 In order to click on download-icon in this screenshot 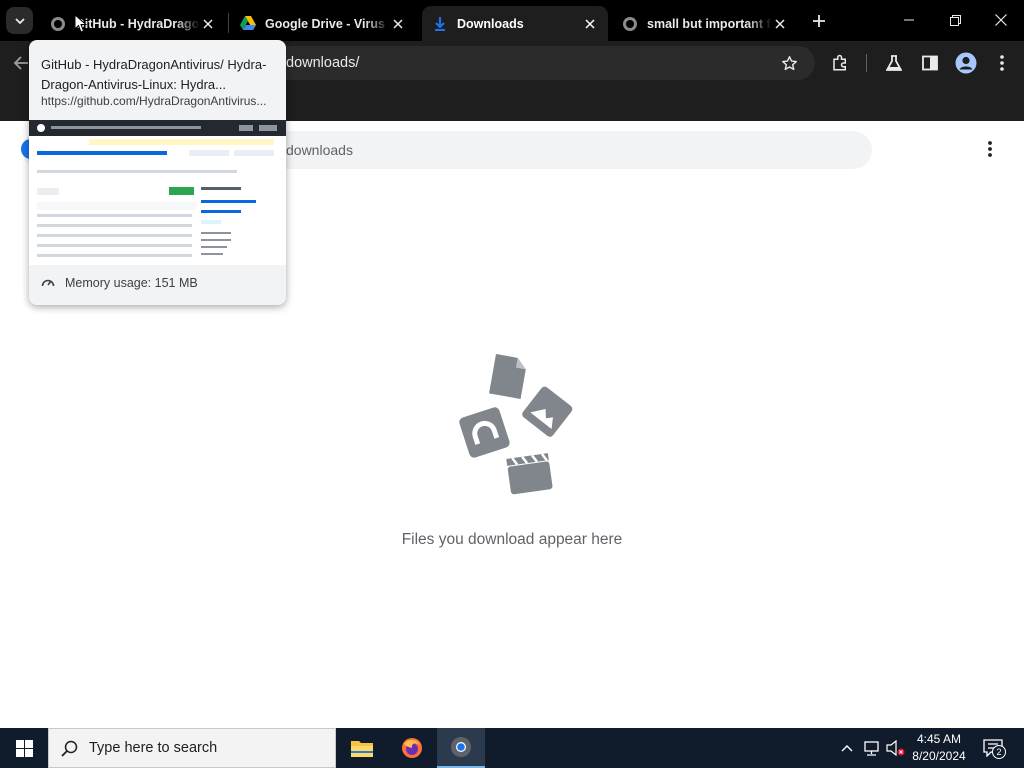, I will do `click(440, 23)`.